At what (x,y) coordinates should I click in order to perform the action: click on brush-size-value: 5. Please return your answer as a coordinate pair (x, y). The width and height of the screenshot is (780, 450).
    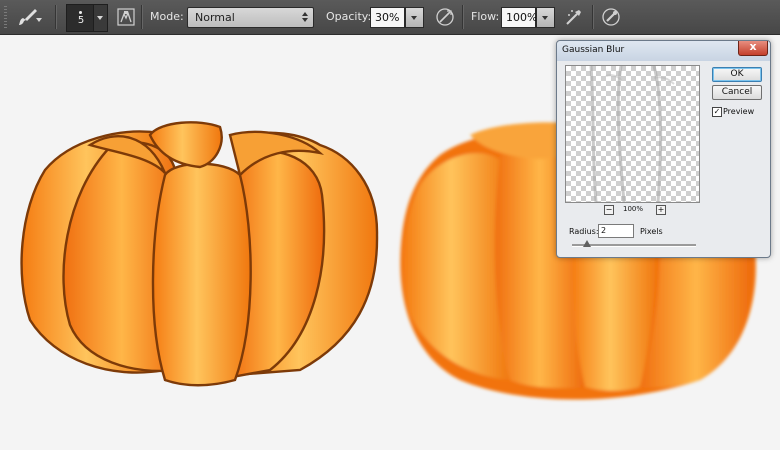
    Looking at the image, I should click on (81, 20).